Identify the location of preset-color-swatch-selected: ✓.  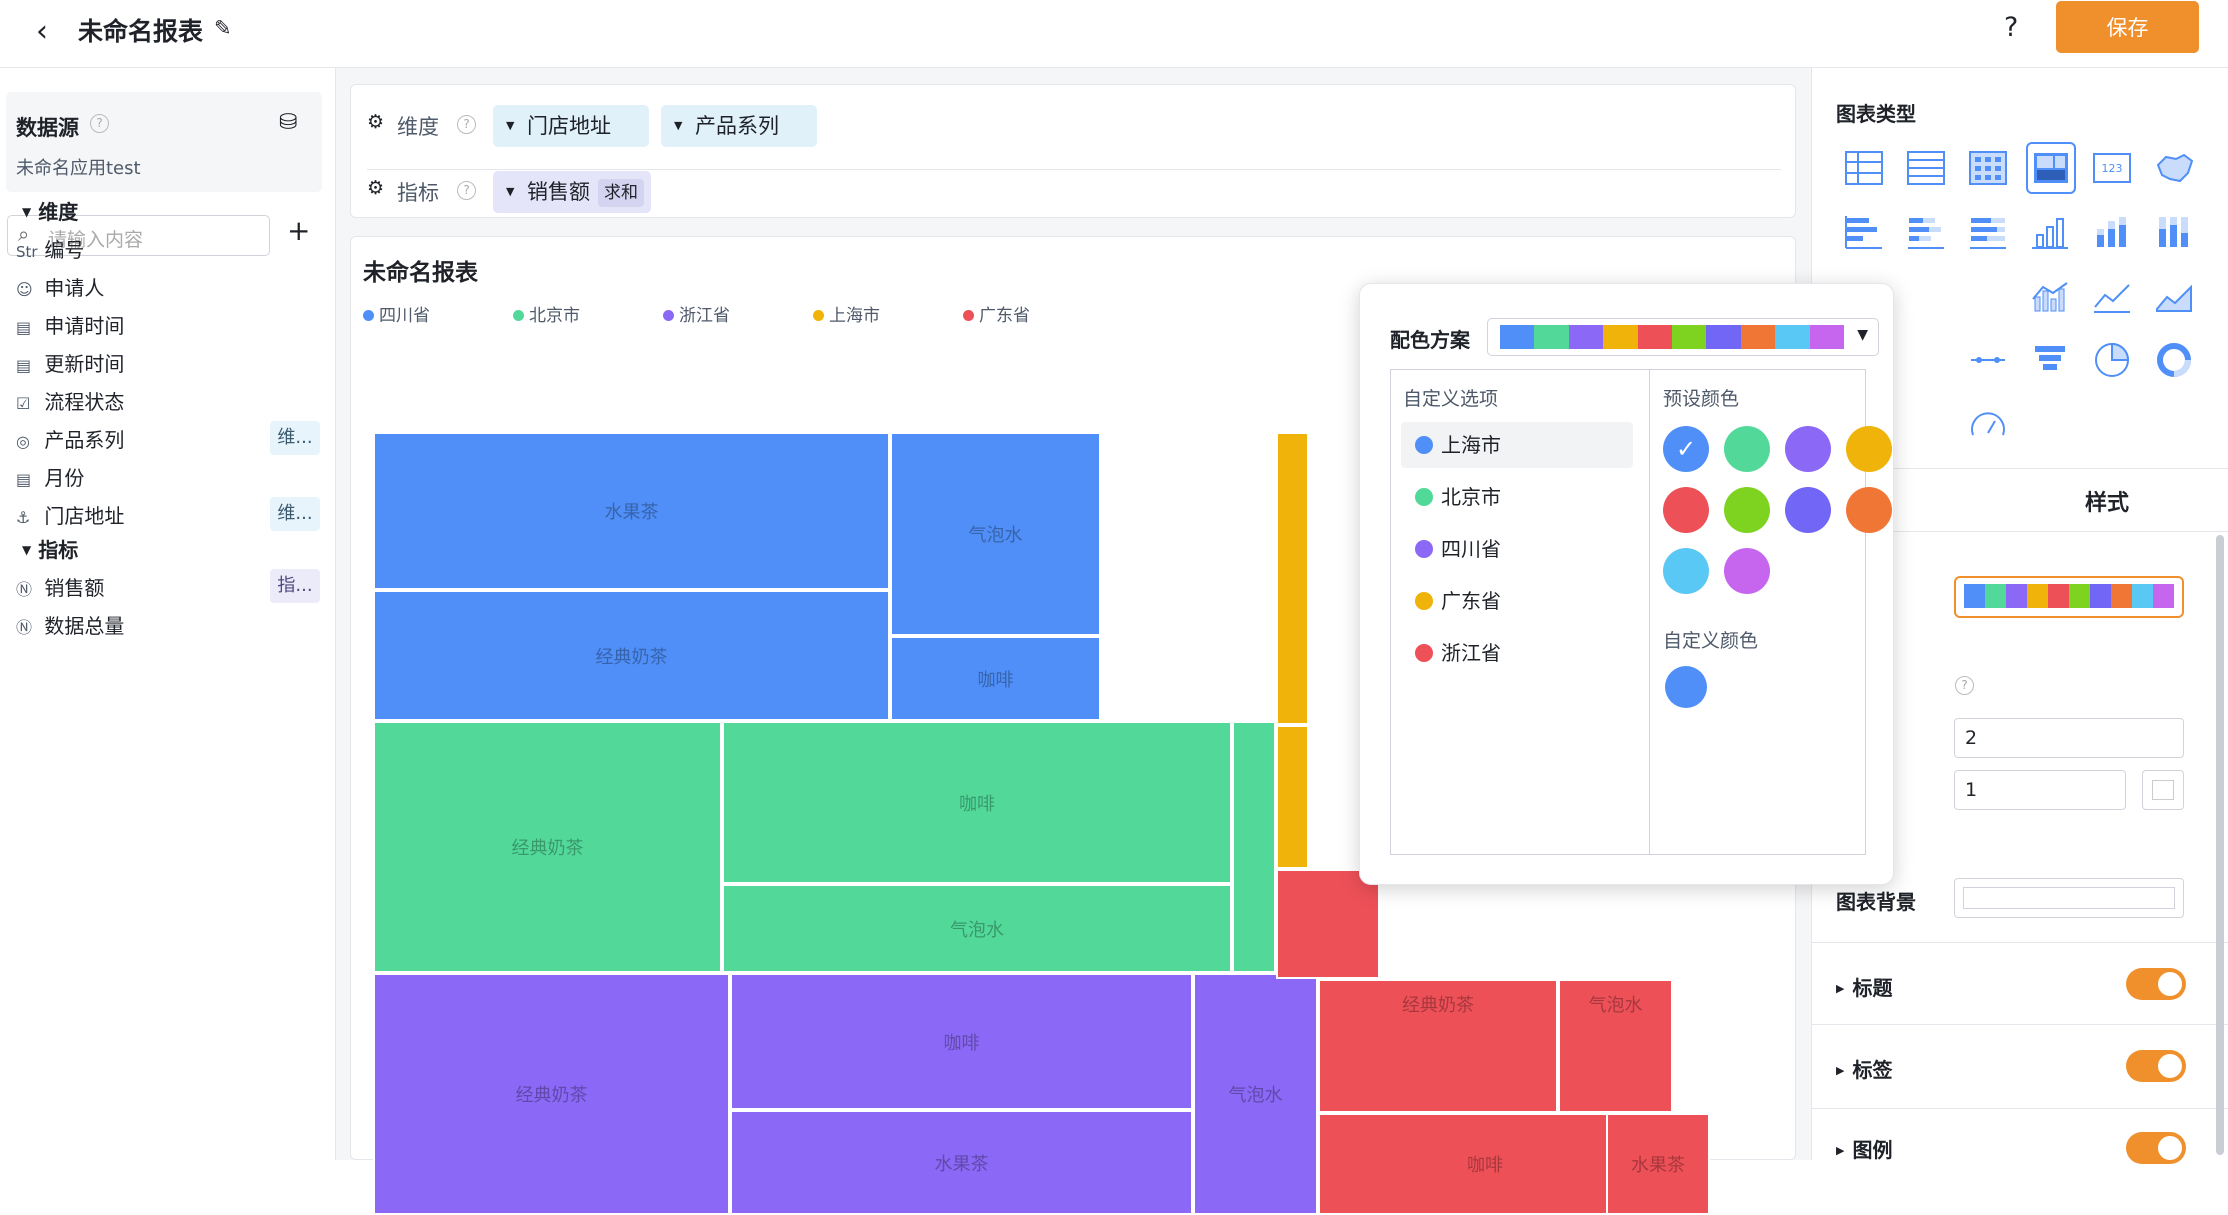
(1686, 449).